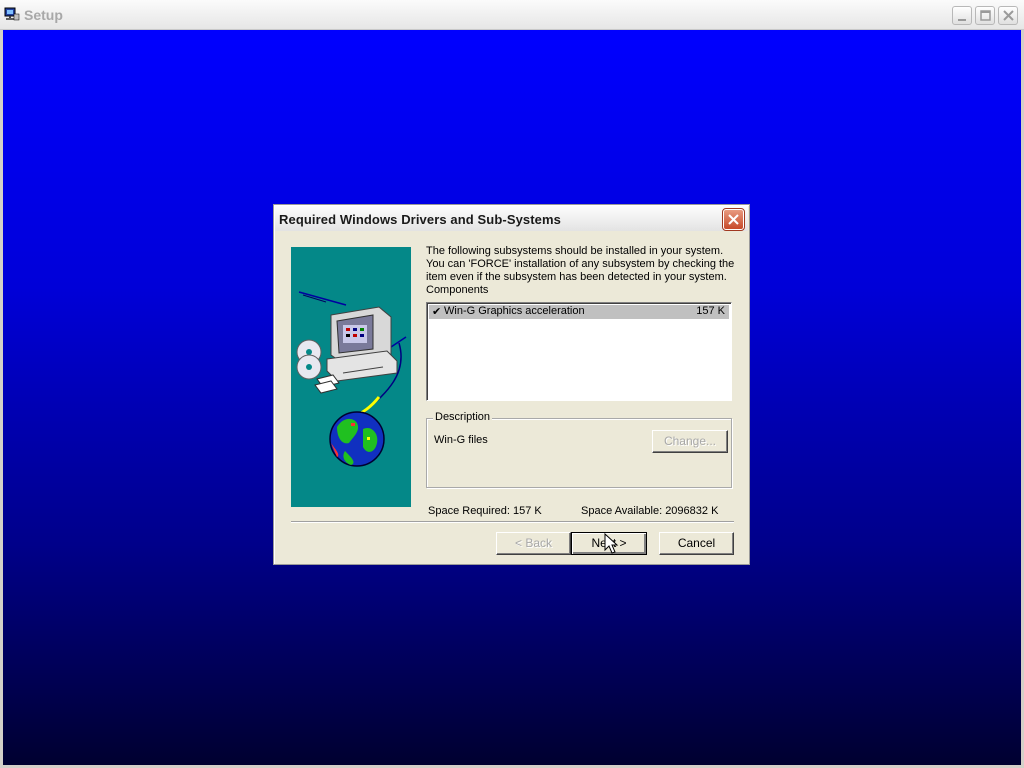 This screenshot has width=1024, height=768. What do you see at coordinates (514, 311) in the screenshot?
I see `component-name: Win-G Graphics acceleration` at bounding box center [514, 311].